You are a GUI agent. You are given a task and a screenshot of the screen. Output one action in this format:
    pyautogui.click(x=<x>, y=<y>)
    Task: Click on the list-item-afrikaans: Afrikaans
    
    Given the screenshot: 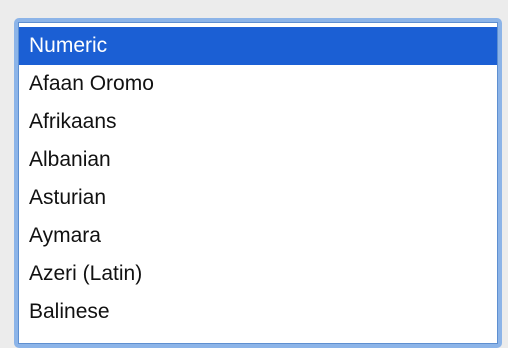 What is the action you would take?
    pyautogui.click(x=258, y=122)
    